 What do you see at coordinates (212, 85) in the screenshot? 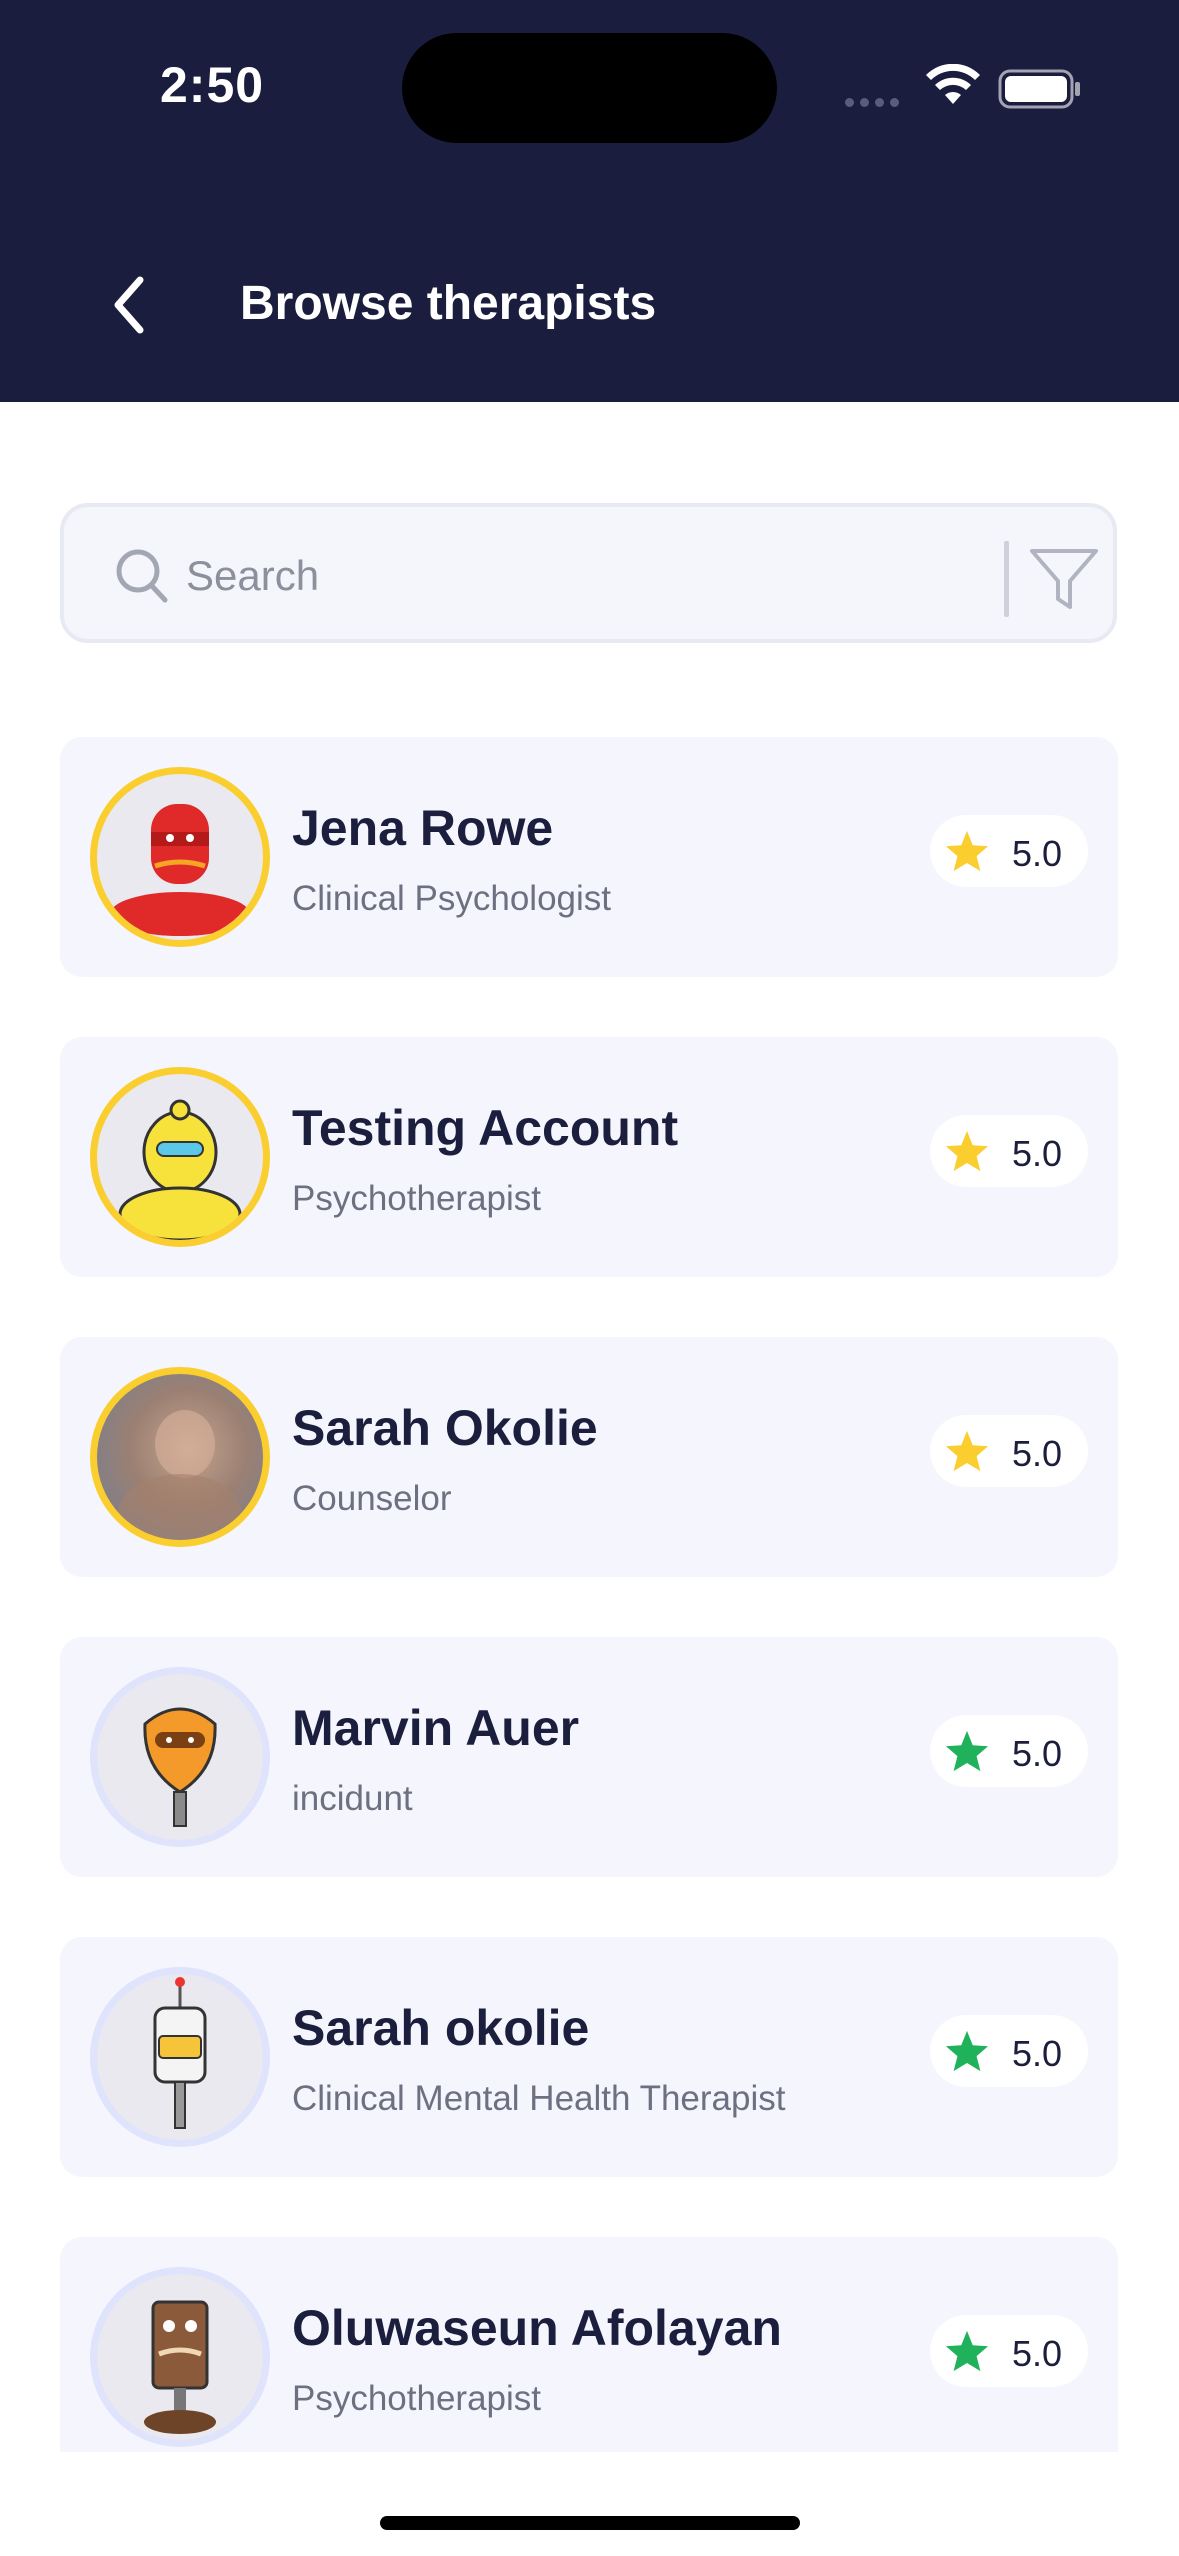
I see `status-time: 2:50` at bounding box center [212, 85].